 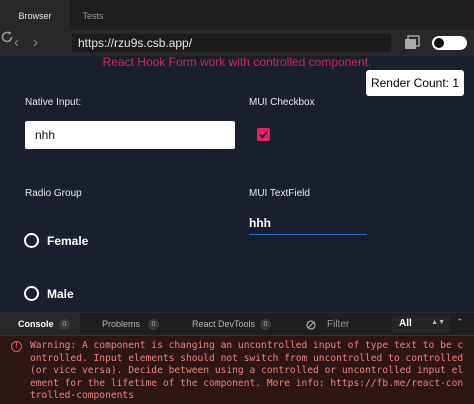 I want to click on select-arrows-icon: ▲▼, so click(x=438, y=322).